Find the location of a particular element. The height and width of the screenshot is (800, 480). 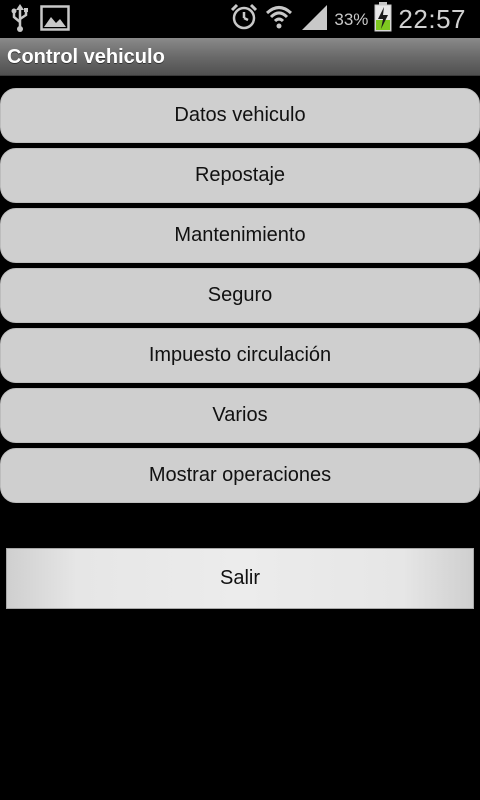

image-notification-icon is located at coordinates (55, 20).